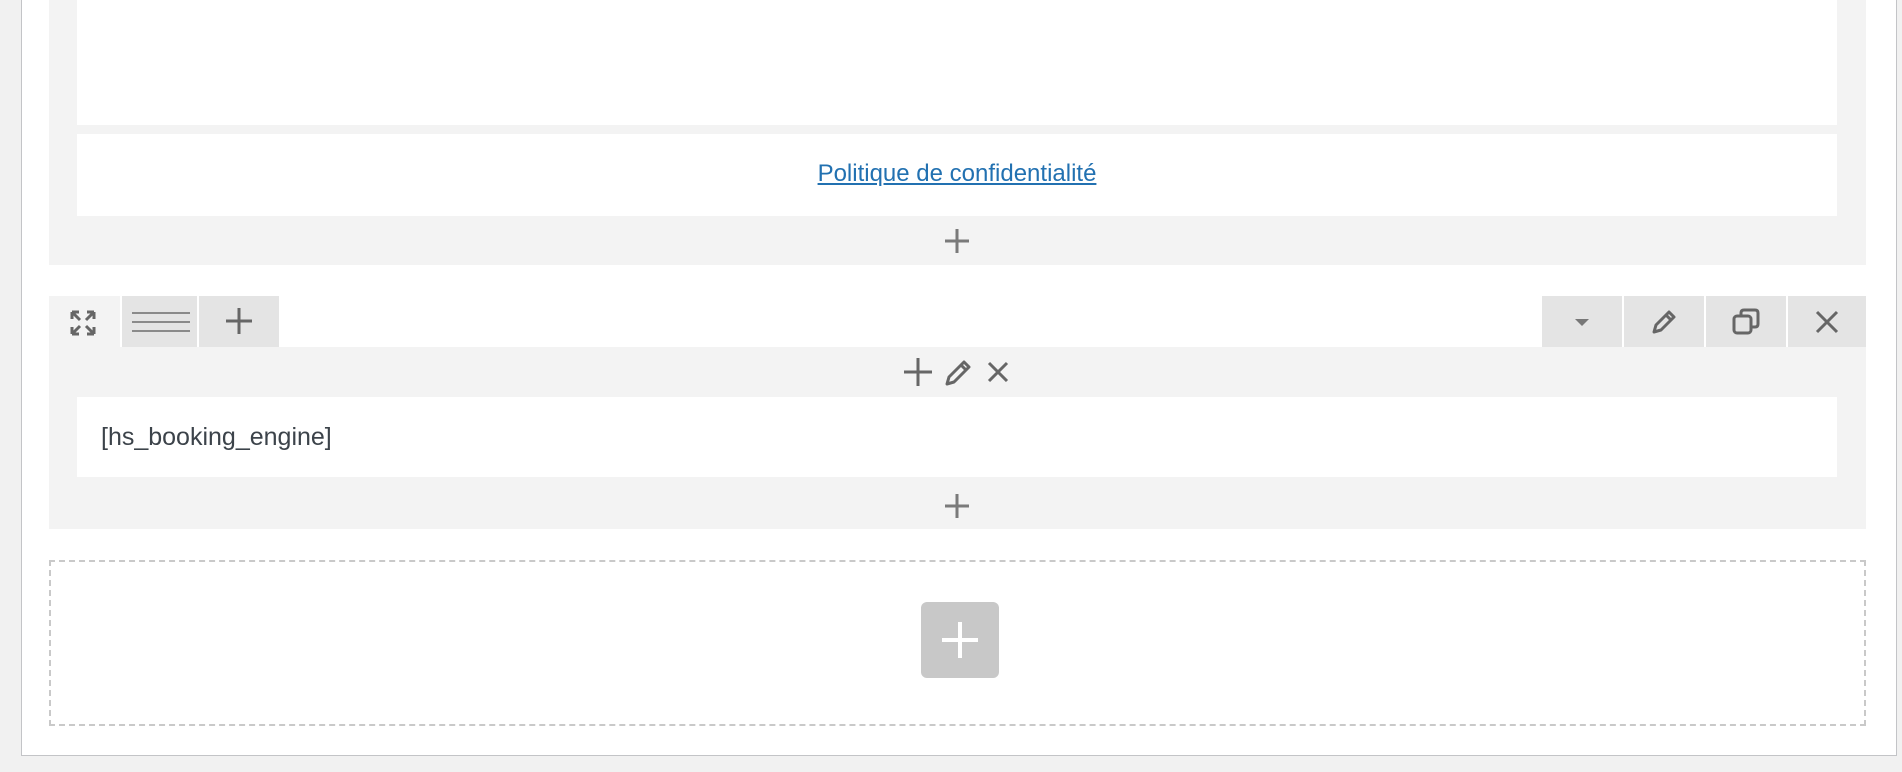 The height and width of the screenshot is (772, 1902). I want to click on delete-row-button, so click(1827, 321).